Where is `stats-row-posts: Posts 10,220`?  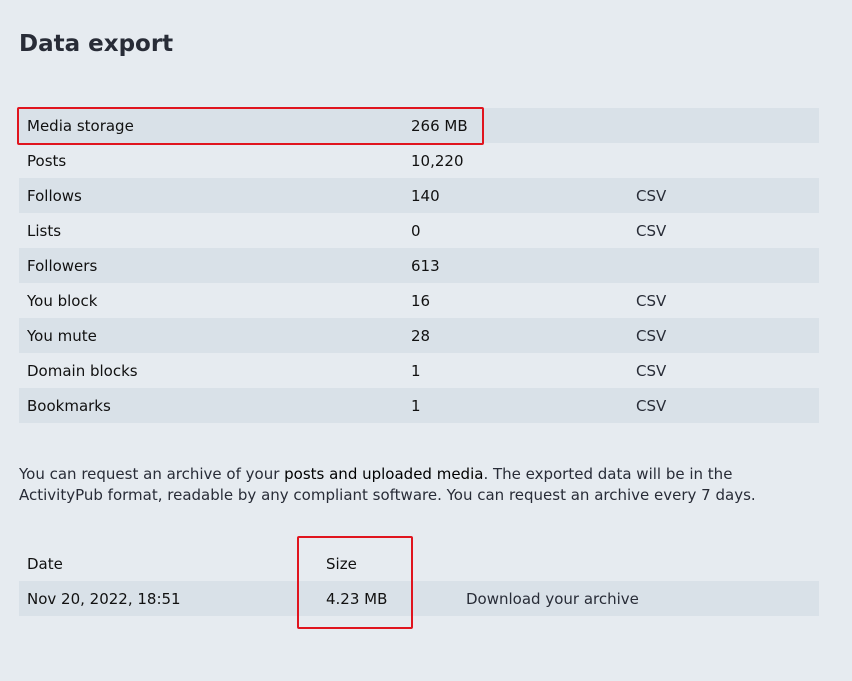
stats-row-posts: Posts 10,220 is located at coordinates (419, 160).